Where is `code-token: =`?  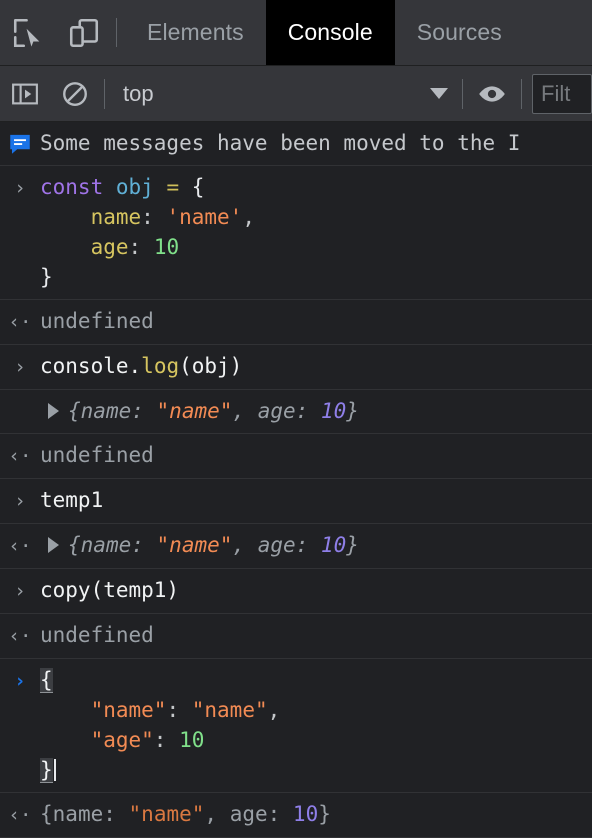
code-token: = is located at coordinates (173, 187).